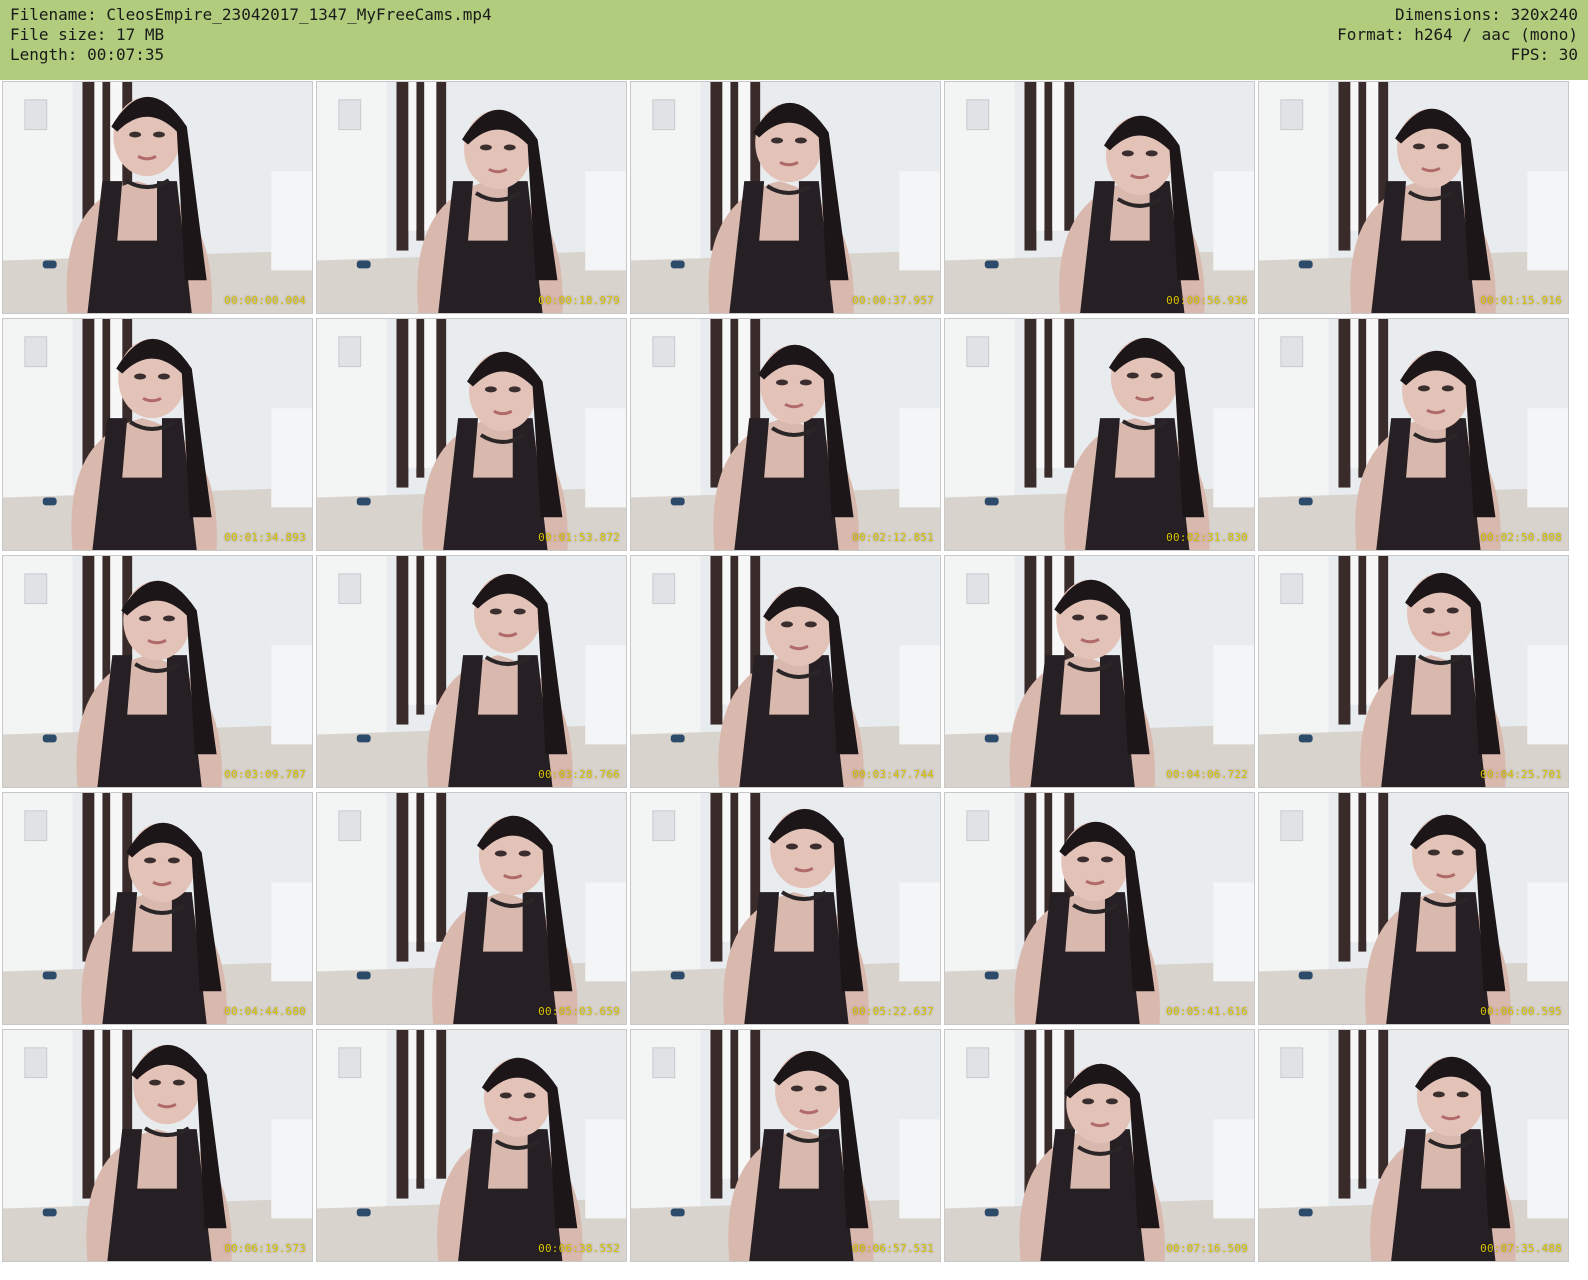 The height and width of the screenshot is (1280, 1588). Describe the element at coordinates (87, 34) in the screenshot. I see `filesize-text: File size: 17 MB` at that location.